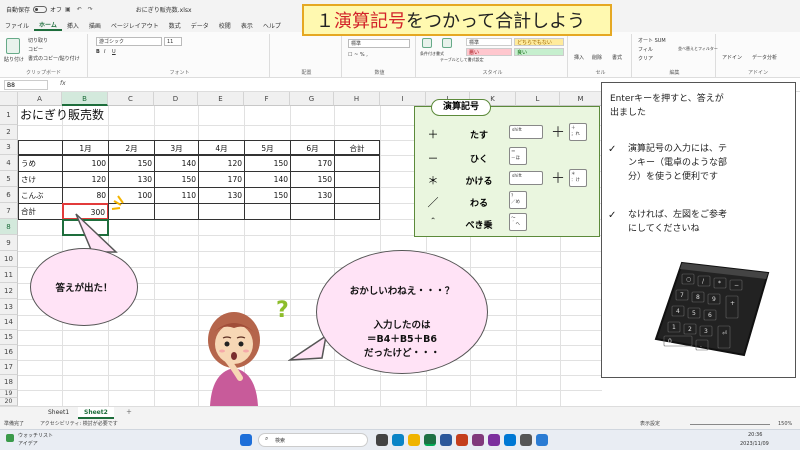 Image resolution: width=800 pixels, height=450 pixels. I want to click on row-header-19: 19, so click(9, 394).